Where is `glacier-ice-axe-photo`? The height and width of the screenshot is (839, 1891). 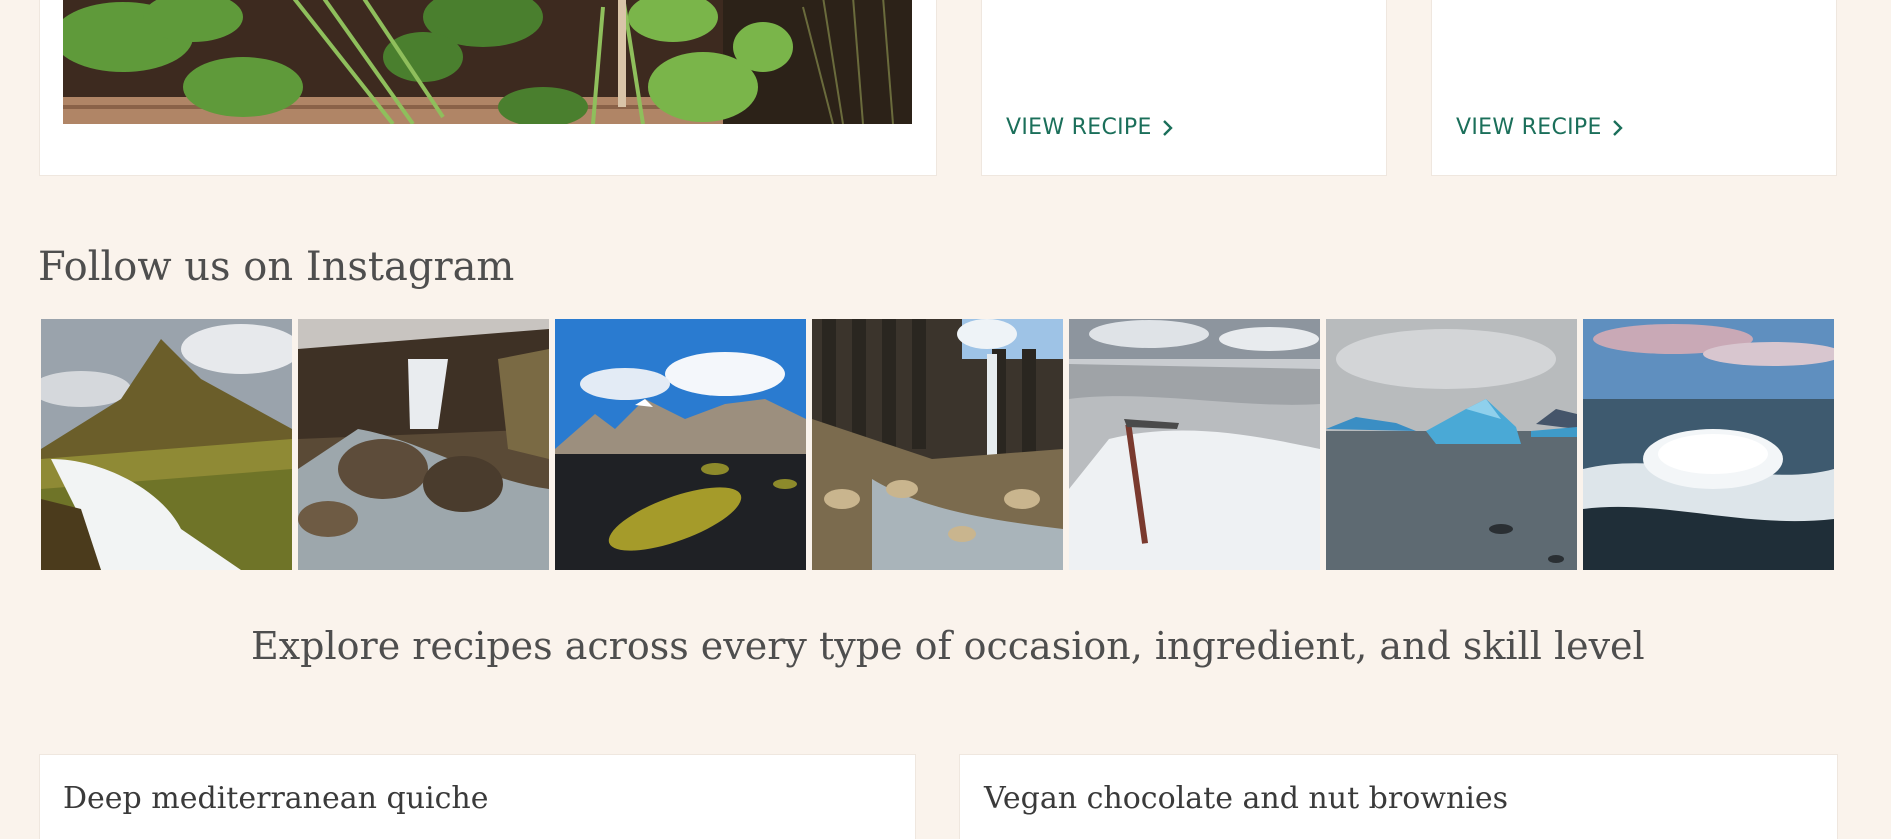 glacier-ice-axe-photo is located at coordinates (1194, 444).